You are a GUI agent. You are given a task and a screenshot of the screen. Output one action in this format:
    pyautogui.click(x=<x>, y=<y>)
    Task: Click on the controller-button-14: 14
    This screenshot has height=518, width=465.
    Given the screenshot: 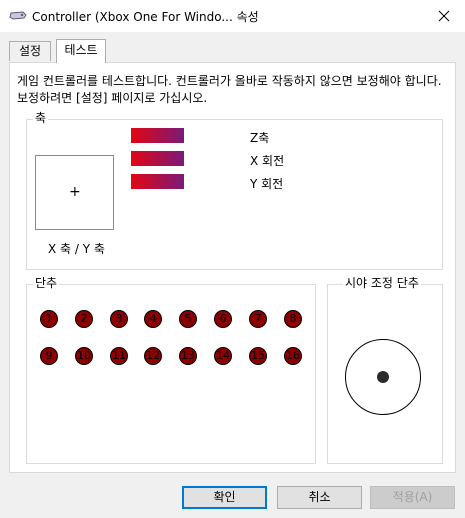 What is the action you would take?
    pyautogui.click(x=223, y=356)
    